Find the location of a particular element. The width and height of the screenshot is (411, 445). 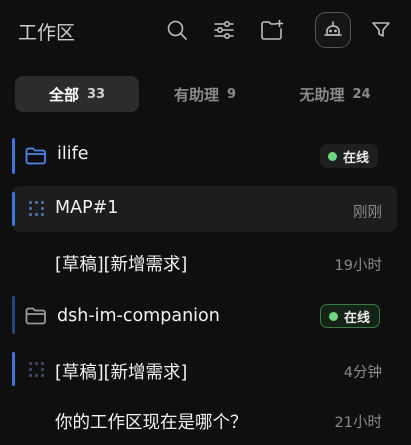

workspace-row-dsh-im-companion: dsh-im-companion 在线 is located at coordinates (204, 316).